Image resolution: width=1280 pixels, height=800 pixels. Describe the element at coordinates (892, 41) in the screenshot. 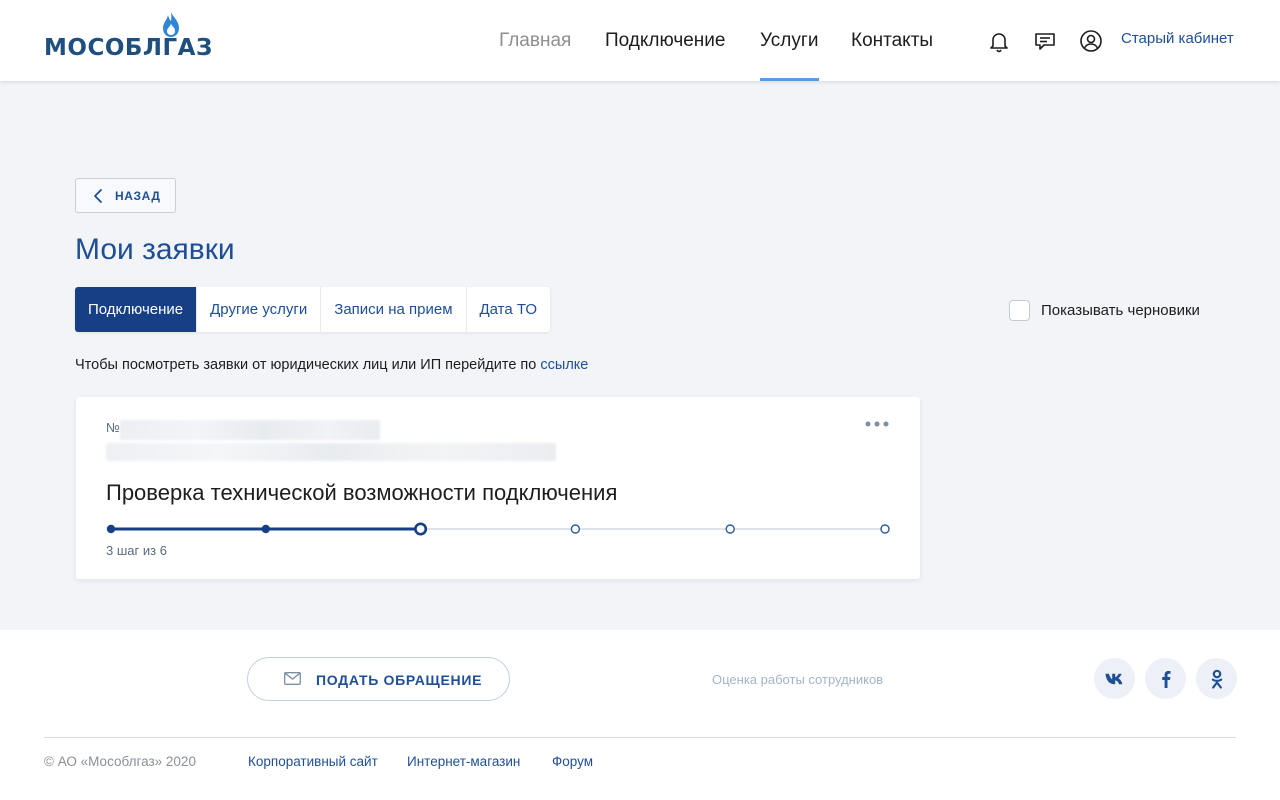

I see `nav-contacts: Контакты` at that location.